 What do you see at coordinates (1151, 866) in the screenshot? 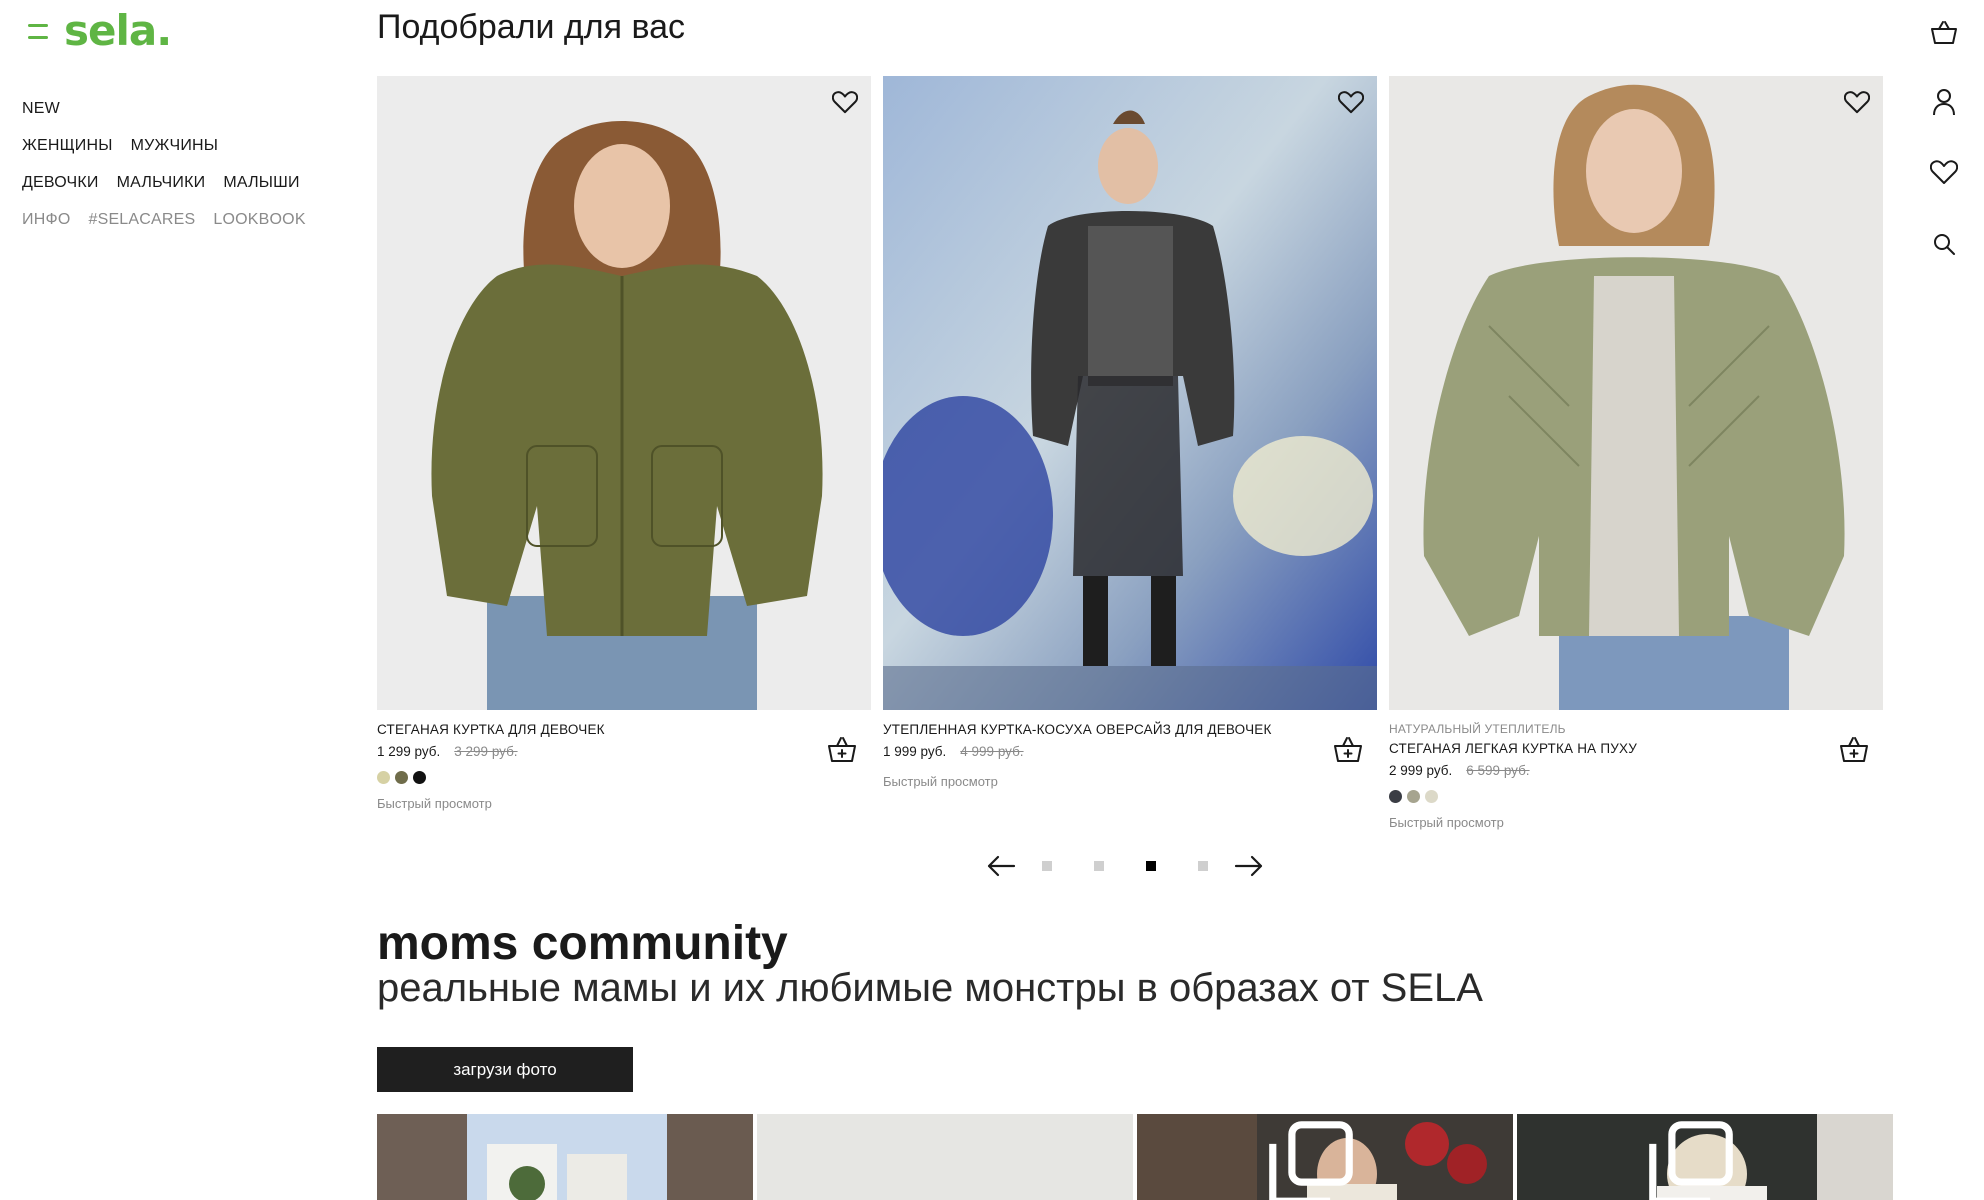
I see `pager-dot-active` at bounding box center [1151, 866].